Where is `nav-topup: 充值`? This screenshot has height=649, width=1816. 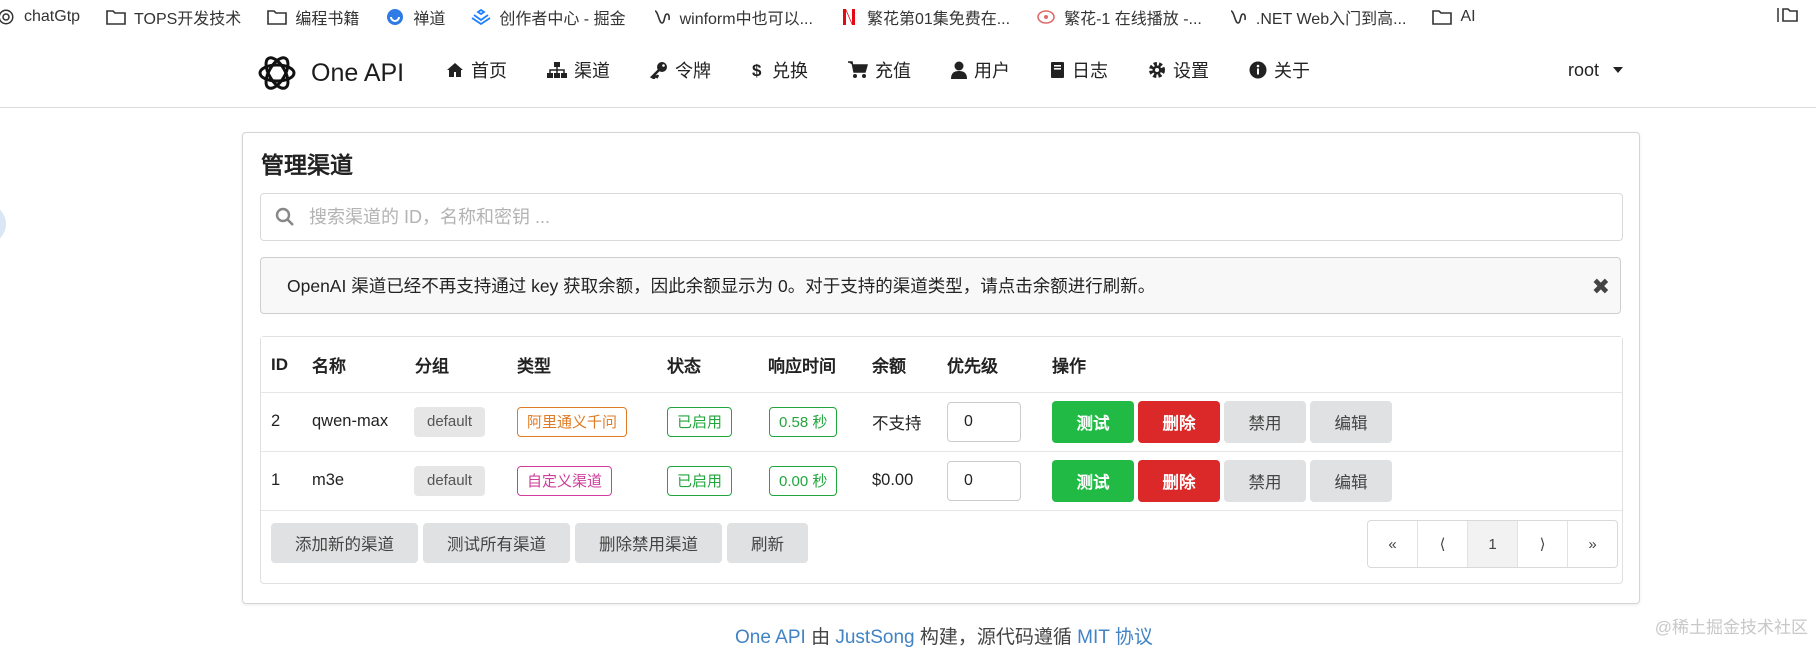
nav-topup: 充值 is located at coordinates (879, 70).